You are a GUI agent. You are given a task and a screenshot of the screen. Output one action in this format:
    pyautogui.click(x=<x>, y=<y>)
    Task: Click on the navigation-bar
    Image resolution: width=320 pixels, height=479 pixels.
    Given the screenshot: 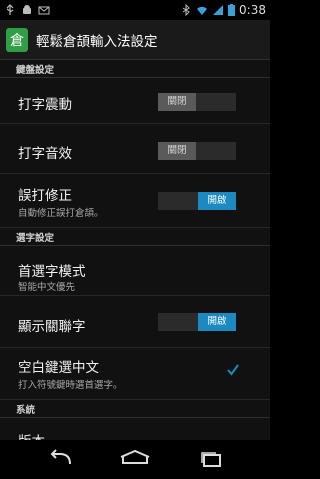 What is the action you would take?
    pyautogui.click(x=135, y=459)
    